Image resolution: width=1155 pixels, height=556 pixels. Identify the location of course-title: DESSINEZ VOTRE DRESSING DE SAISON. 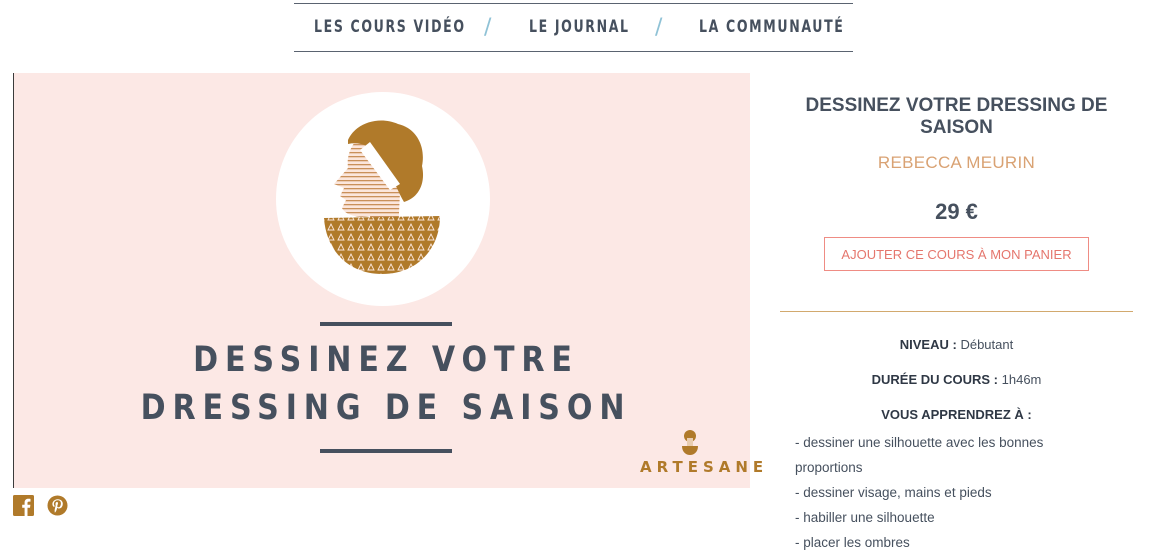
(956, 116).